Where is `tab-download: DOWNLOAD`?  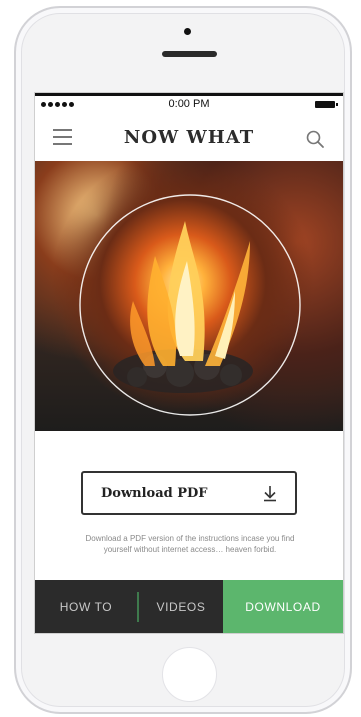 tab-download: DOWNLOAD is located at coordinates (283, 606).